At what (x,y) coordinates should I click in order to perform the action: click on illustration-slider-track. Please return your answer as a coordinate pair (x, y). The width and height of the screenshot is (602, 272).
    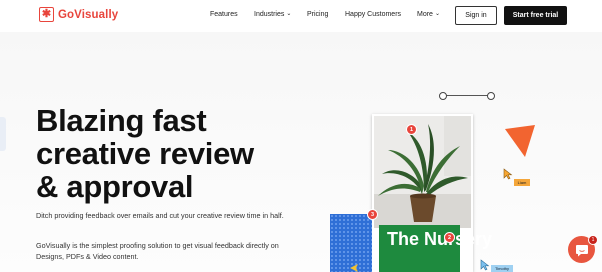
    Looking at the image, I should click on (467, 95).